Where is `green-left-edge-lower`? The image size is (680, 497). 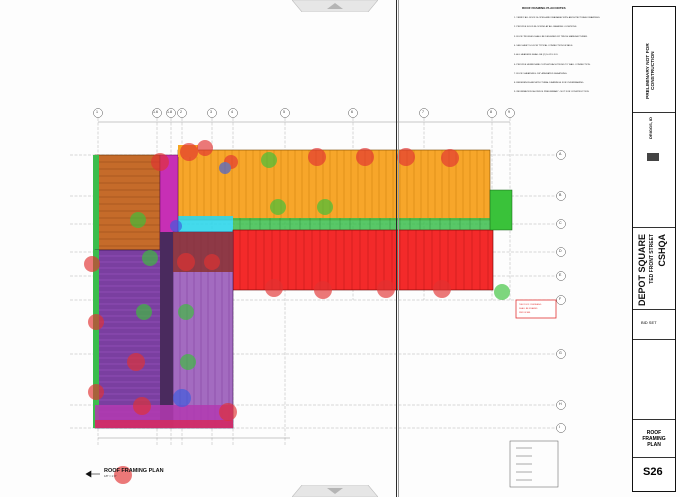 green-left-edge-lower is located at coordinates (96, 339).